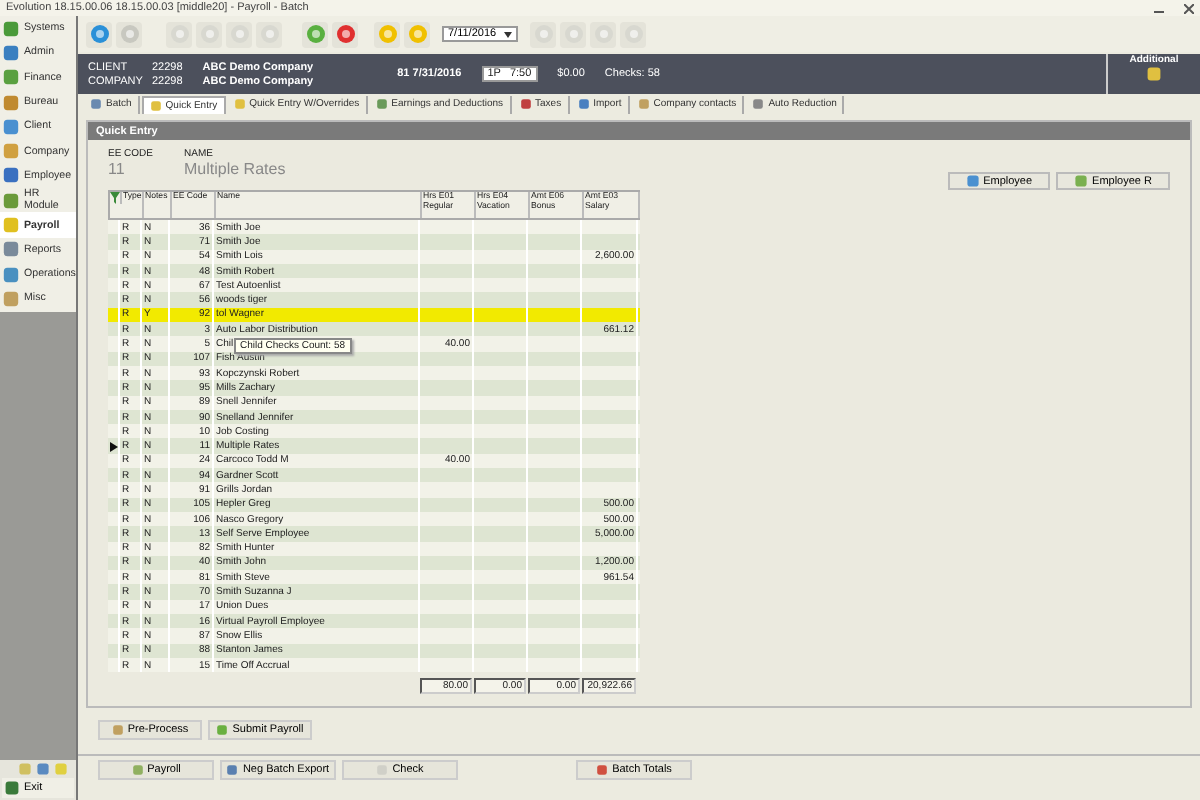 This screenshot has height=800, width=1200. What do you see at coordinates (235, 169) in the screenshot?
I see `employee-name: Multiple Rates` at bounding box center [235, 169].